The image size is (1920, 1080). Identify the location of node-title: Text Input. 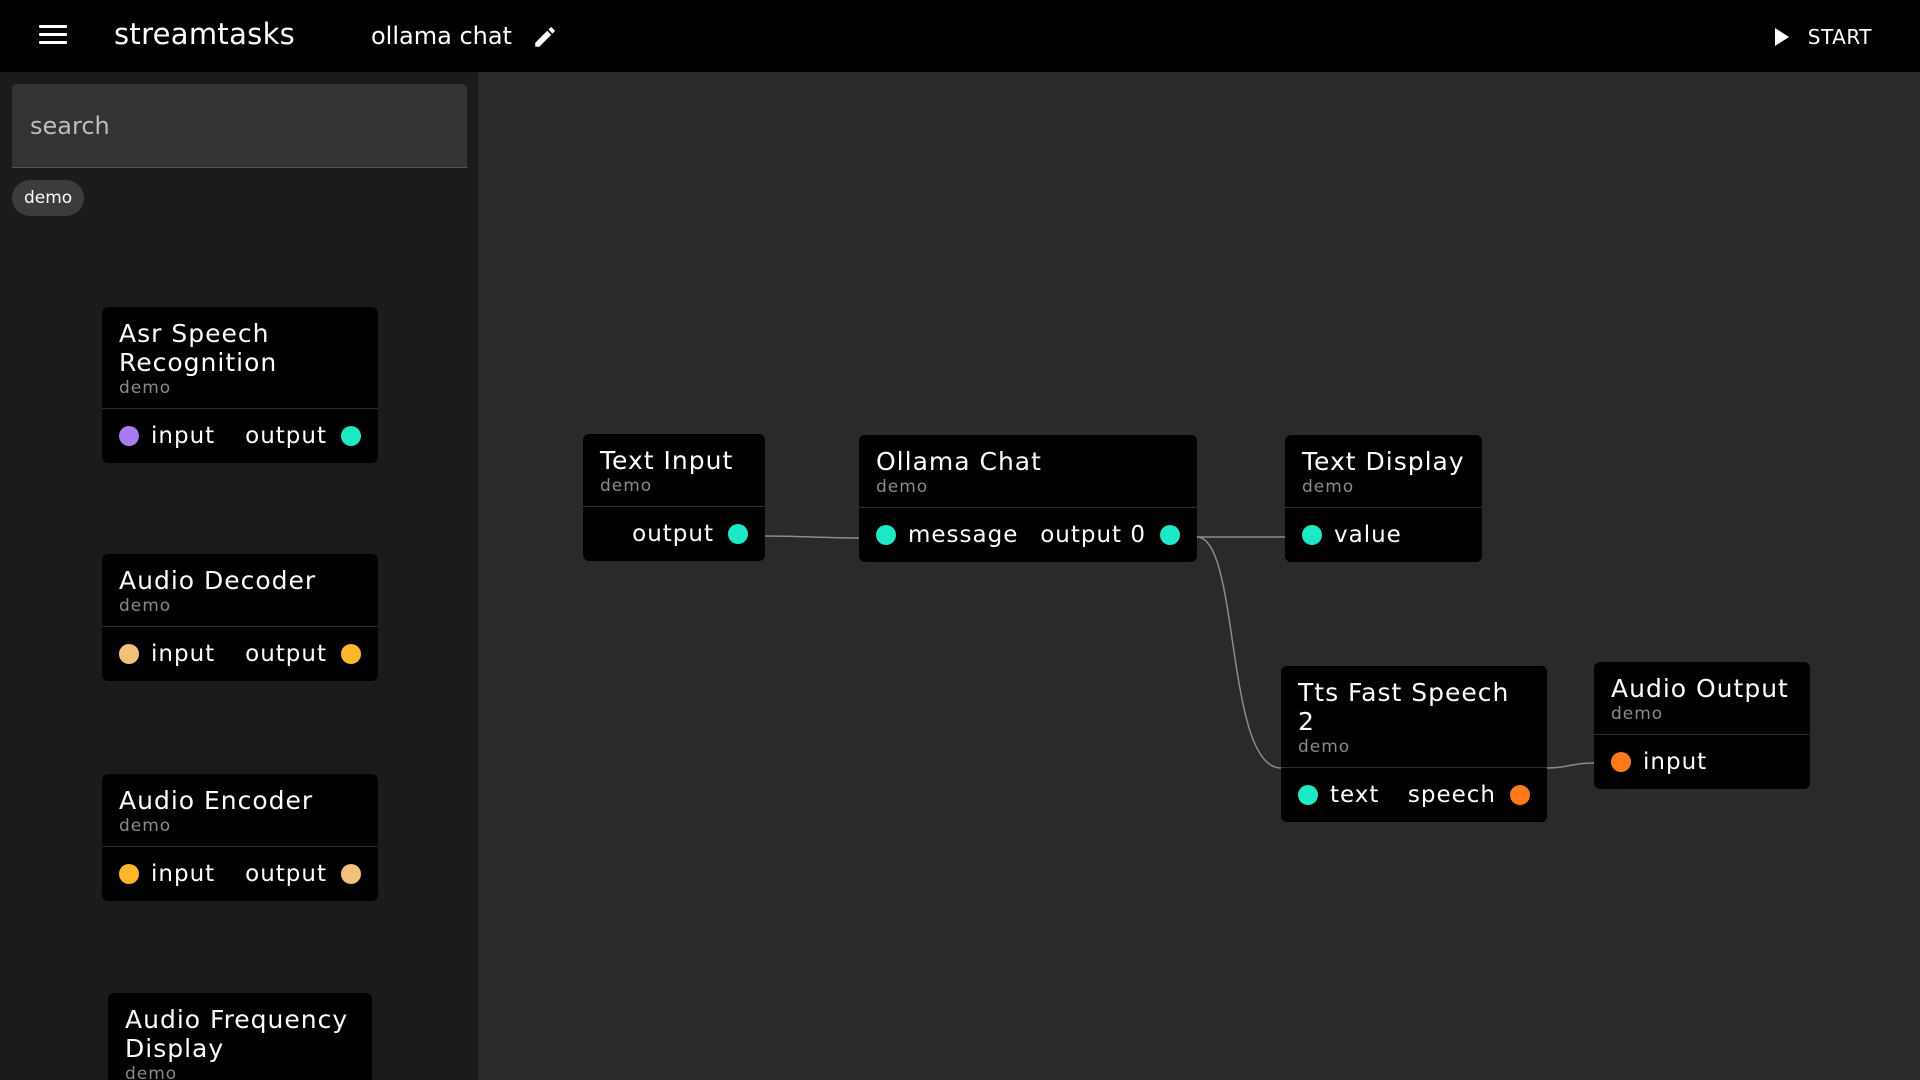
(667, 460).